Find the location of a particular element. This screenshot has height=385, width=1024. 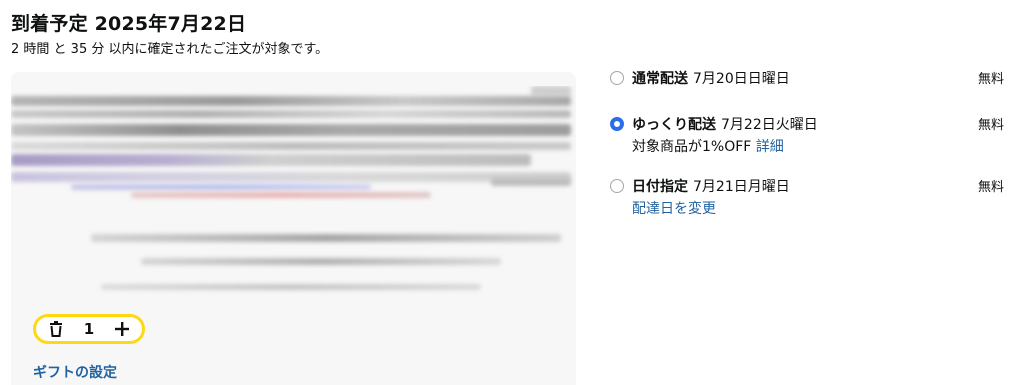

discount-note: 対象商品が1%OFF is located at coordinates (692, 147).